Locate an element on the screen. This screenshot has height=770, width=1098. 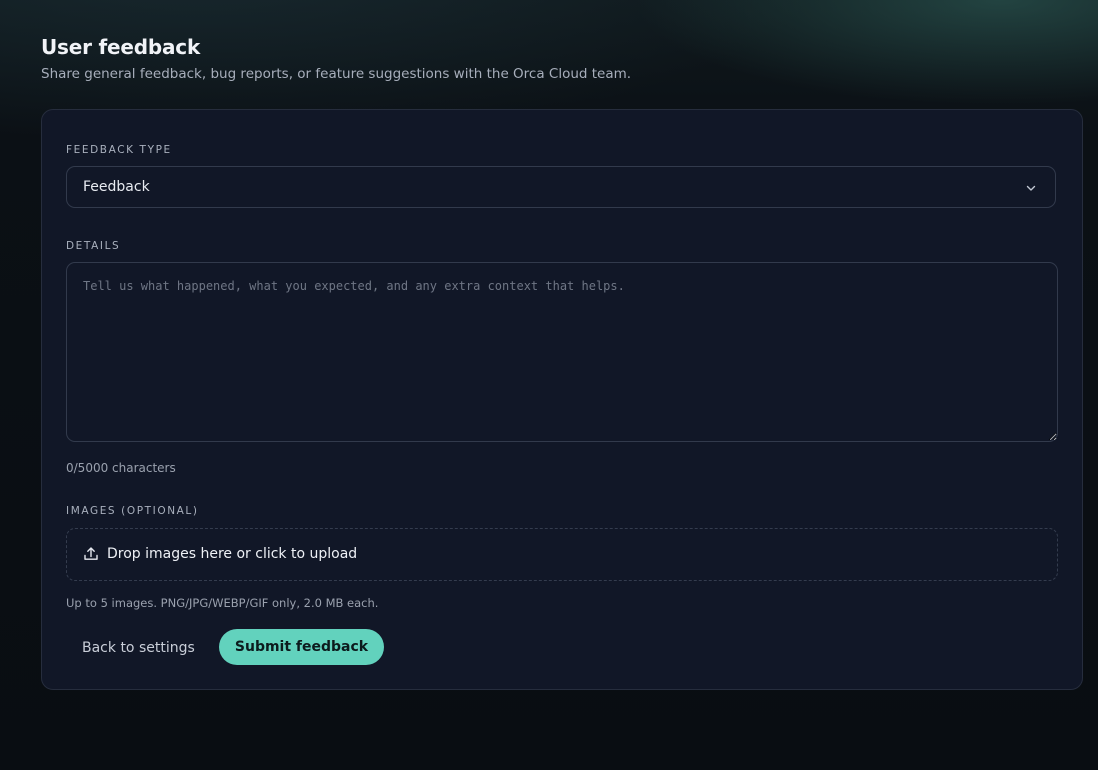
image-upload-dropzone: Drop images here or click to upload is located at coordinates (562, 554).